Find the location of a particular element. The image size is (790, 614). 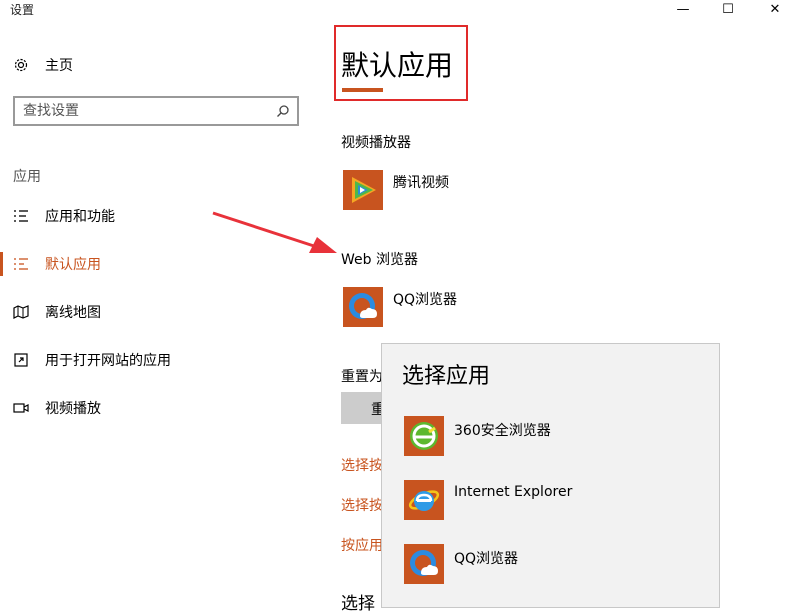

popup-item-label: Internet Explorer is located at coordinates (513, 492).